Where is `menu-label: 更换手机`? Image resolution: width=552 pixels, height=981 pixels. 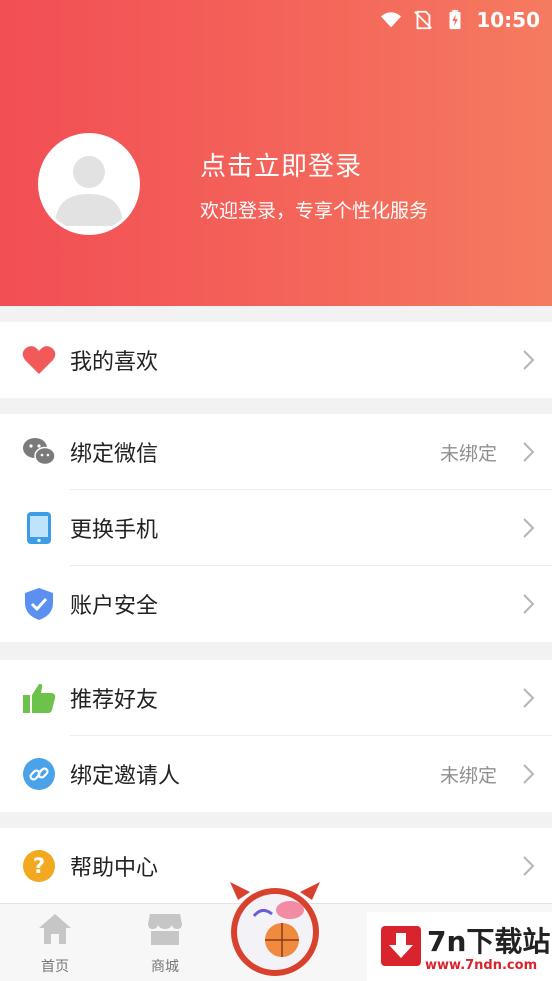 menu-label: 更换手机 is located at coordinates (114, 530).